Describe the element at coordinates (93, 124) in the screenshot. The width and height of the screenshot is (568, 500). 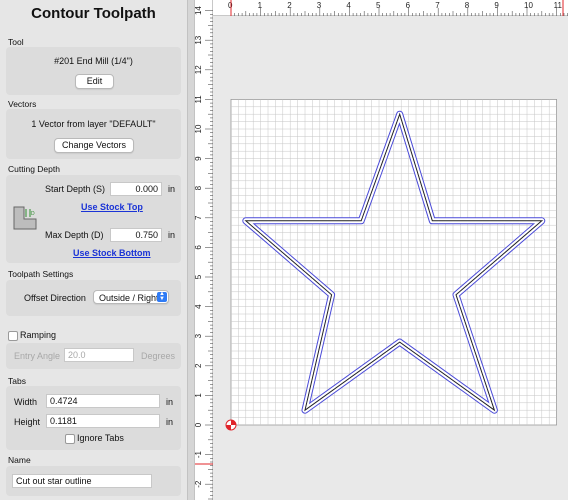
I see `vectors-summary: 1 Vector from layer "DEFAULT"` at that location.